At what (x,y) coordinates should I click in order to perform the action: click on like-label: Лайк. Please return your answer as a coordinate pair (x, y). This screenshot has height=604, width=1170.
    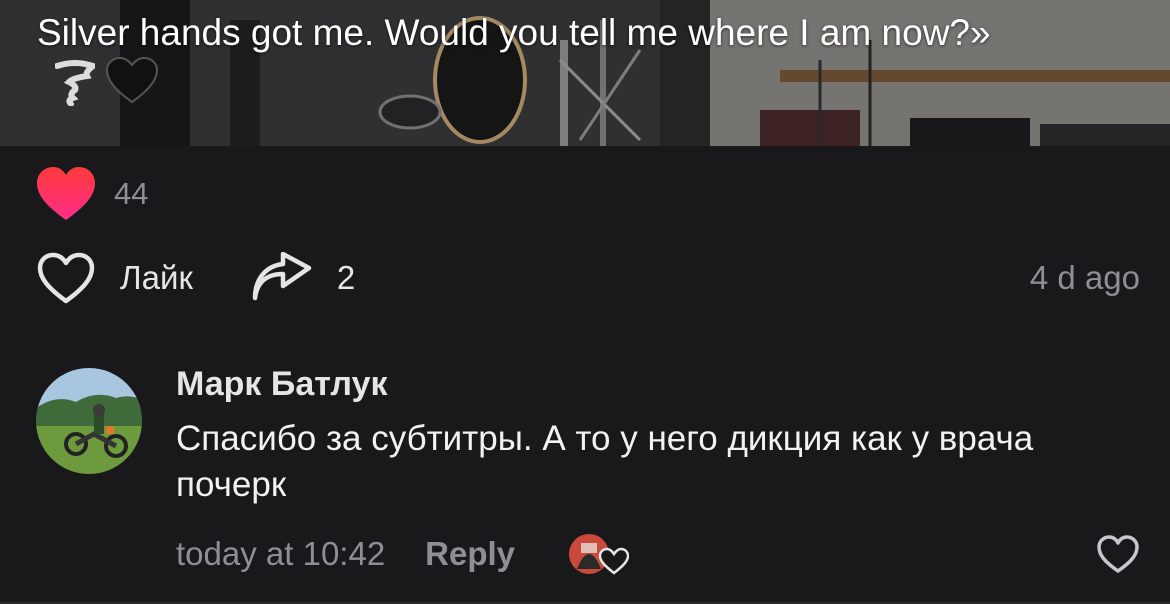
    Looking at the image, I should click on (156, 277).